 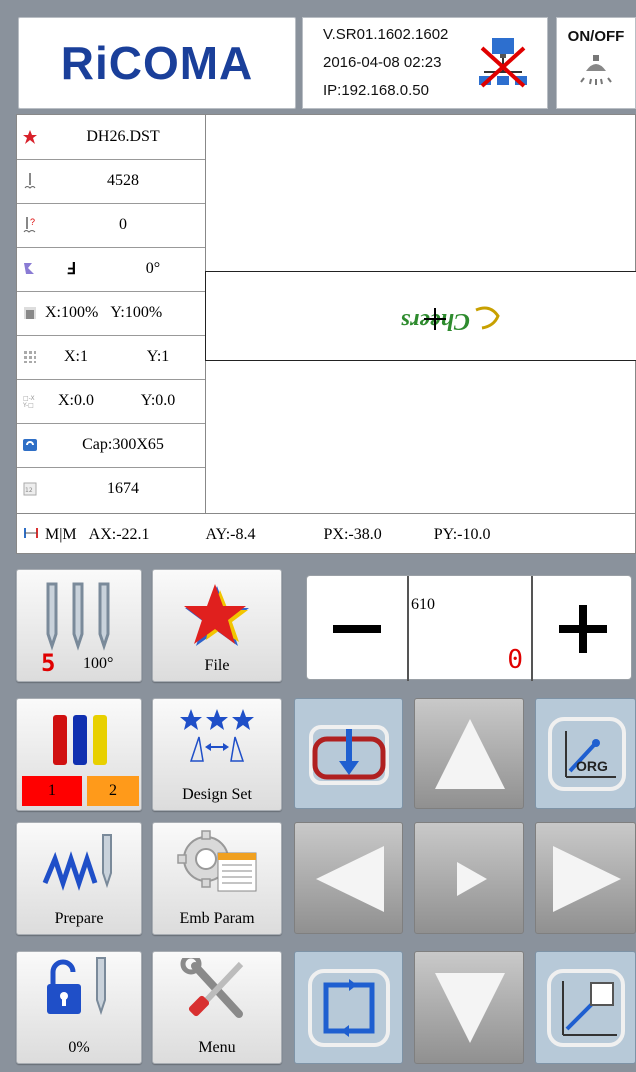 What do you see at coordinates (76, 400) in the screenshot?
I see `spacing-x: X:0.0` at bounding box center [76, 400].